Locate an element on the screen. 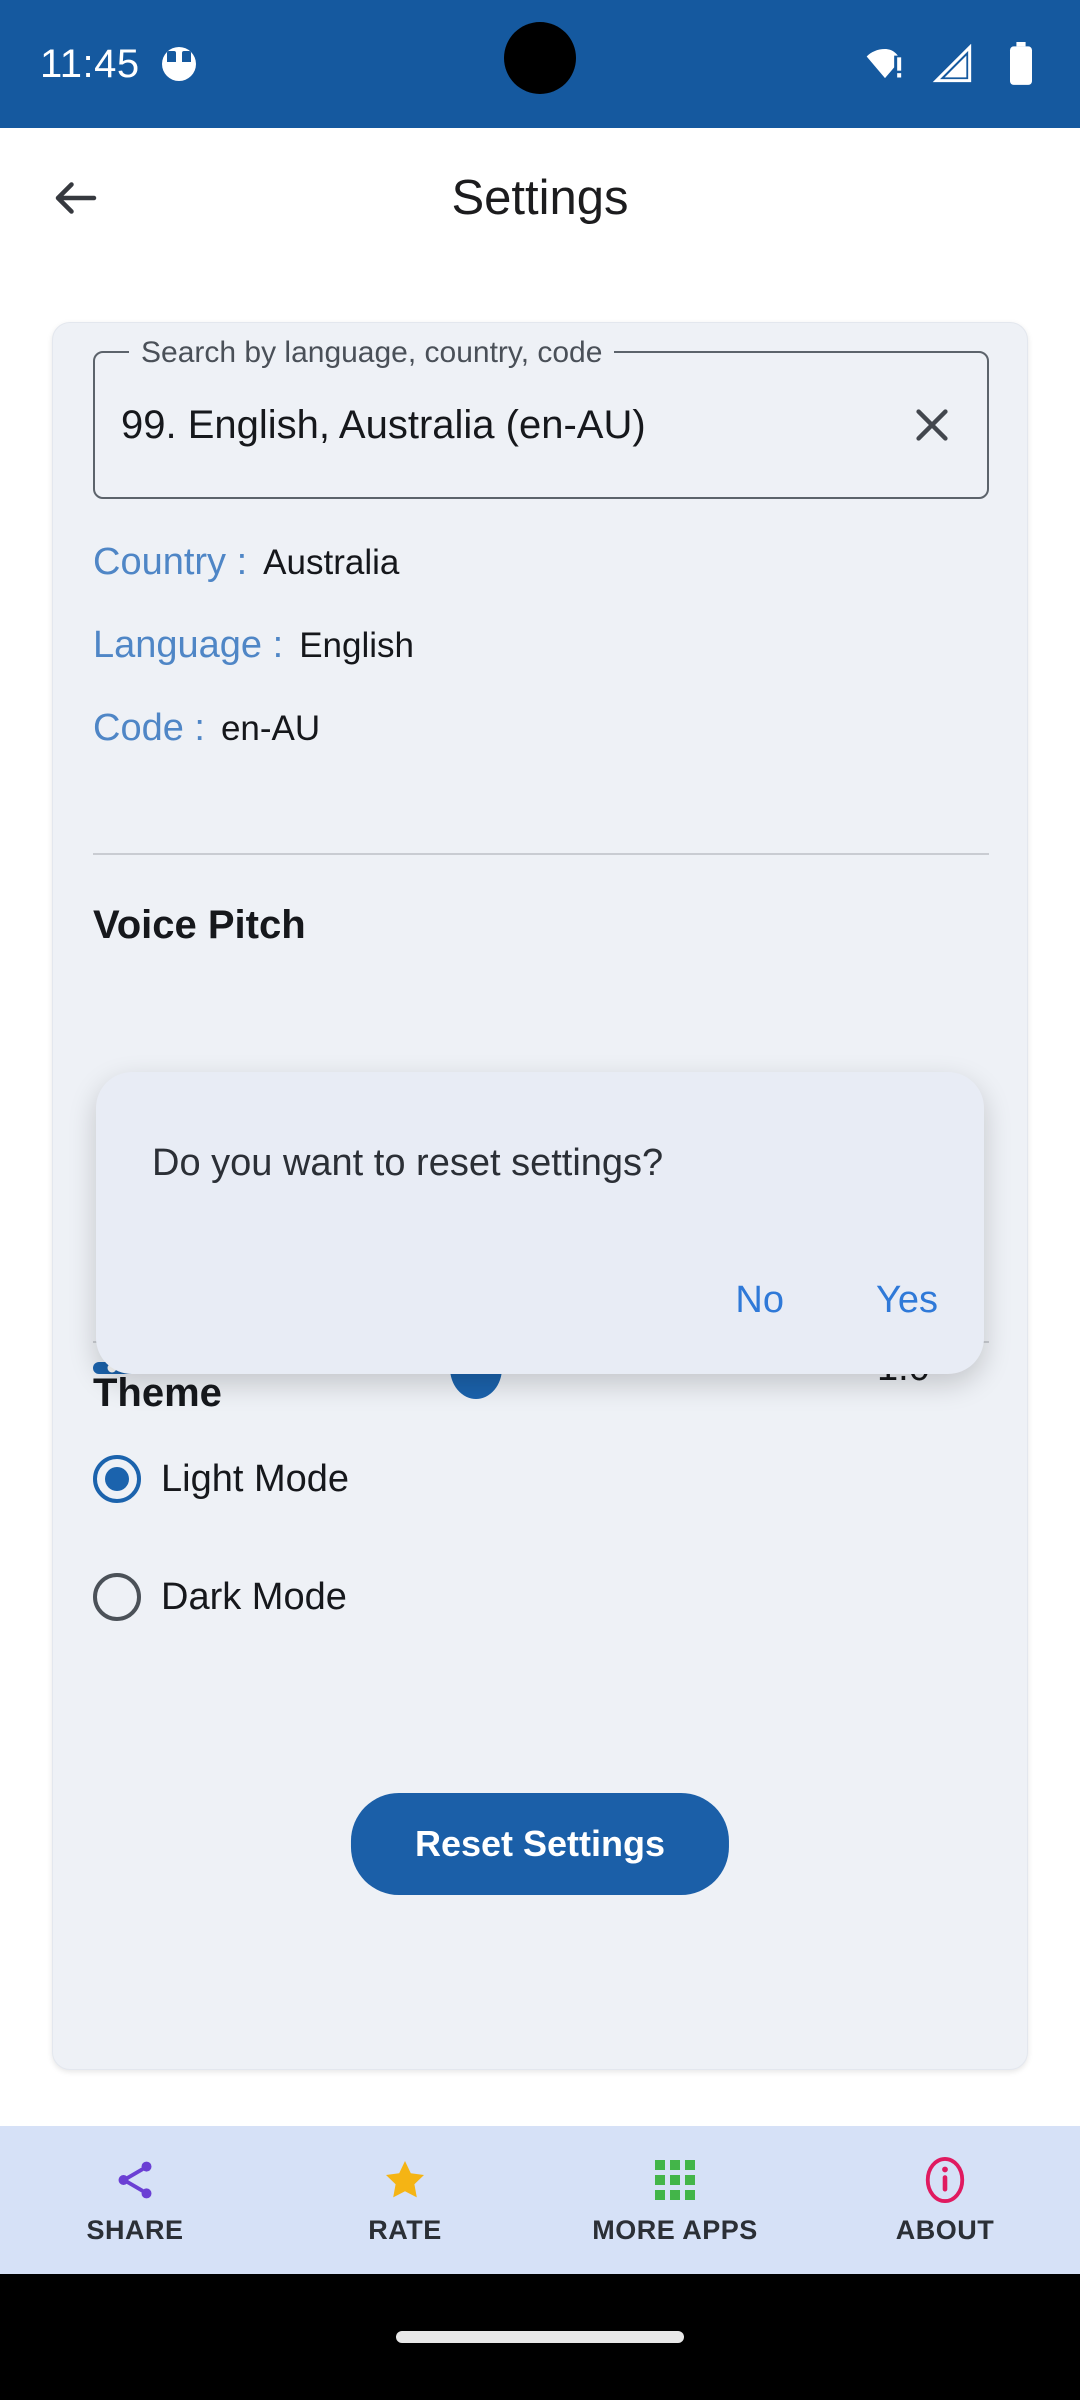 The height and width of the screenshot is (2400, 1080). status-bar-left: 11:45 is located at coordinates (118, 64).